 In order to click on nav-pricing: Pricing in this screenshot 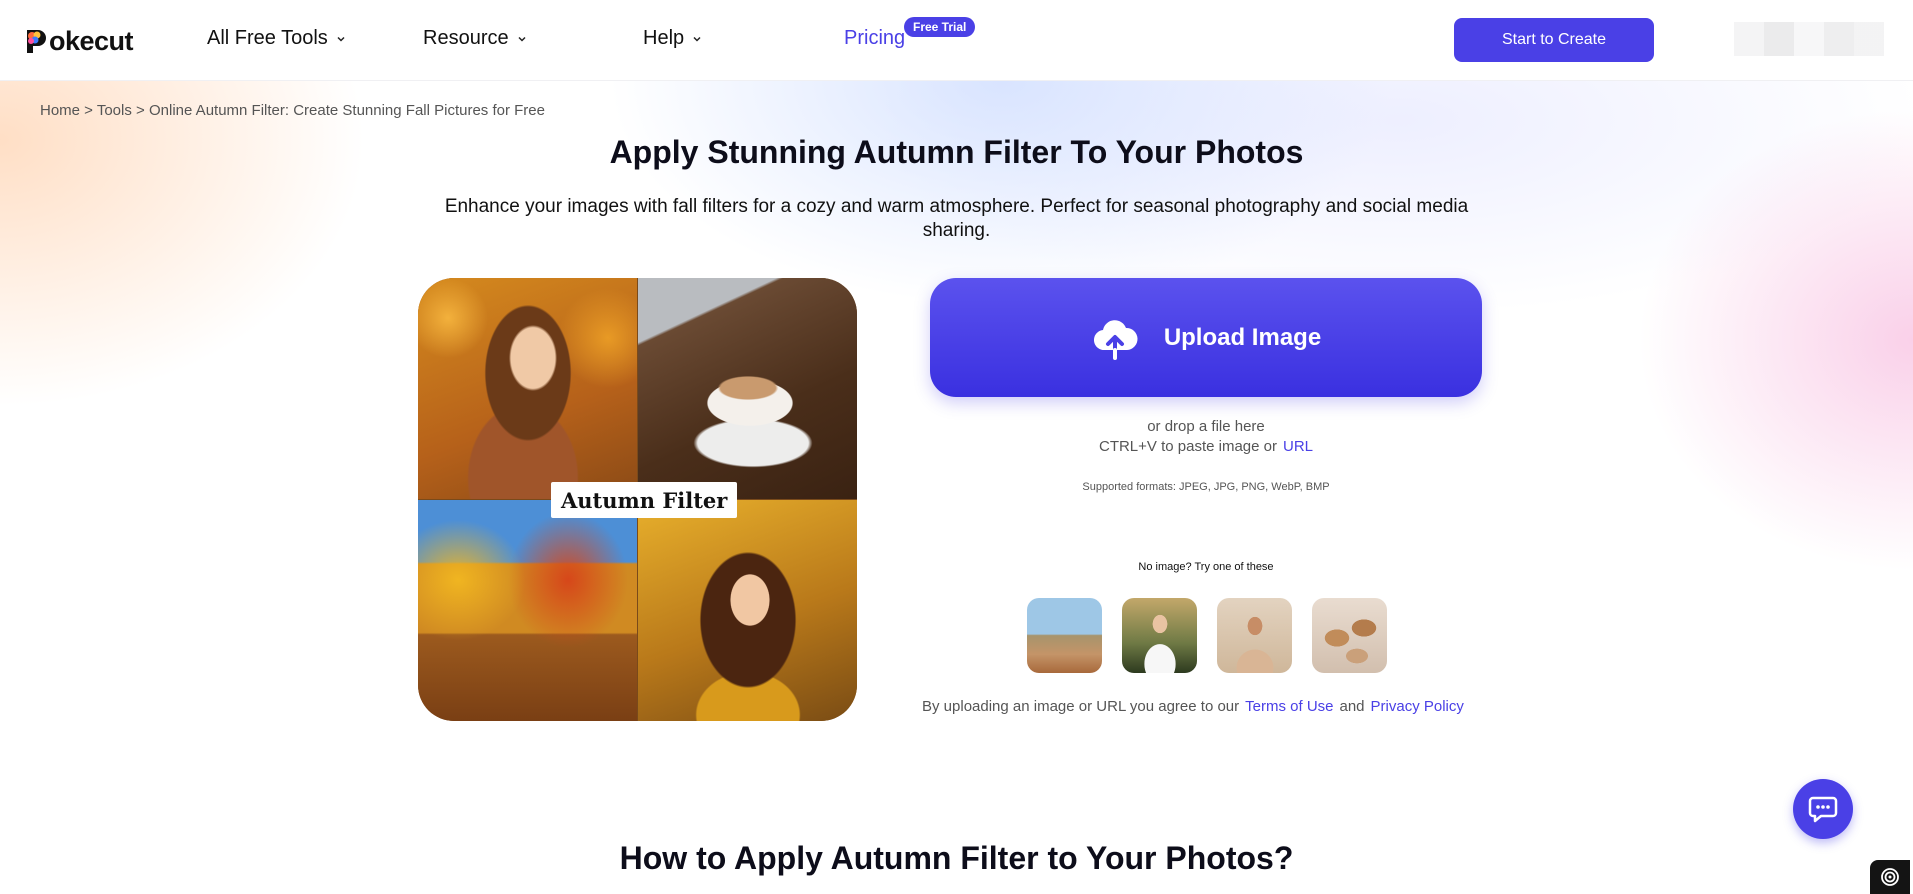, I will do `click(874, 38)`.